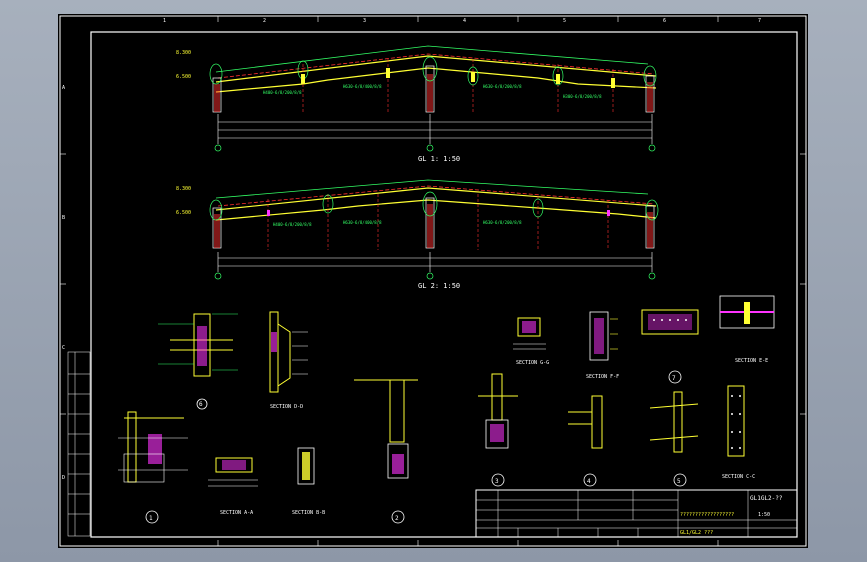 This screenshot has width=867, height=562. What do you see at coordinates (183, 53) in the screenshot?
I see `elev1-top-level: 8.300` at bounding box center [183, 53].